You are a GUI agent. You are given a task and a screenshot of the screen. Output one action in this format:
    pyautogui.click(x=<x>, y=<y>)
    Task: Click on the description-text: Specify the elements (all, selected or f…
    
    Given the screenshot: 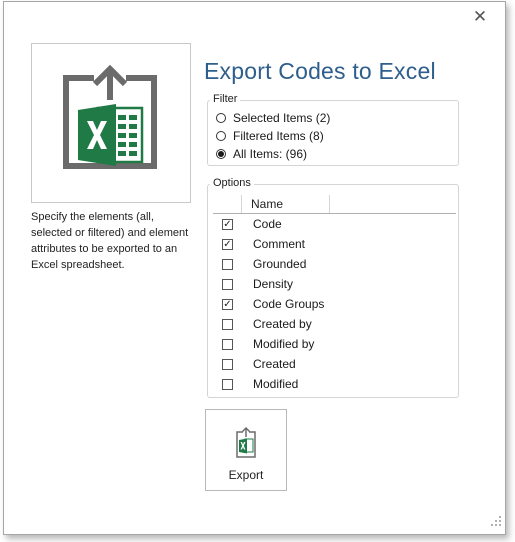 What is the action you would take?
    pyautogui.click(x=110, y=241)
    